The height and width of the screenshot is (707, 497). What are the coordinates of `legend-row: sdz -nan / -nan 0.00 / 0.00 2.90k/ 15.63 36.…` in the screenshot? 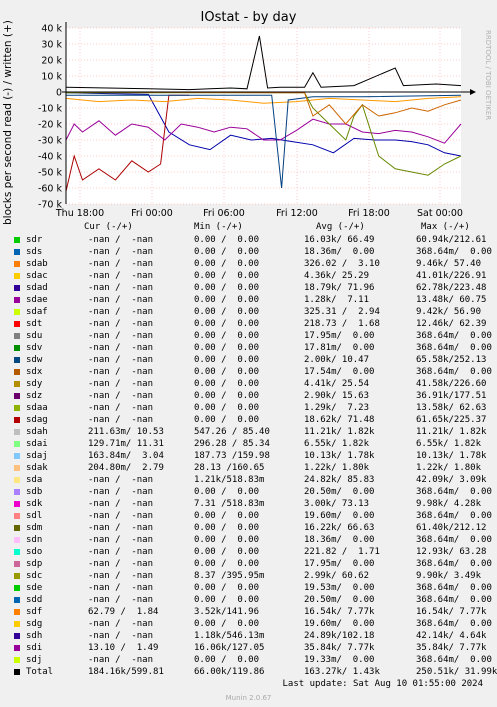 It's located at (252, 396).